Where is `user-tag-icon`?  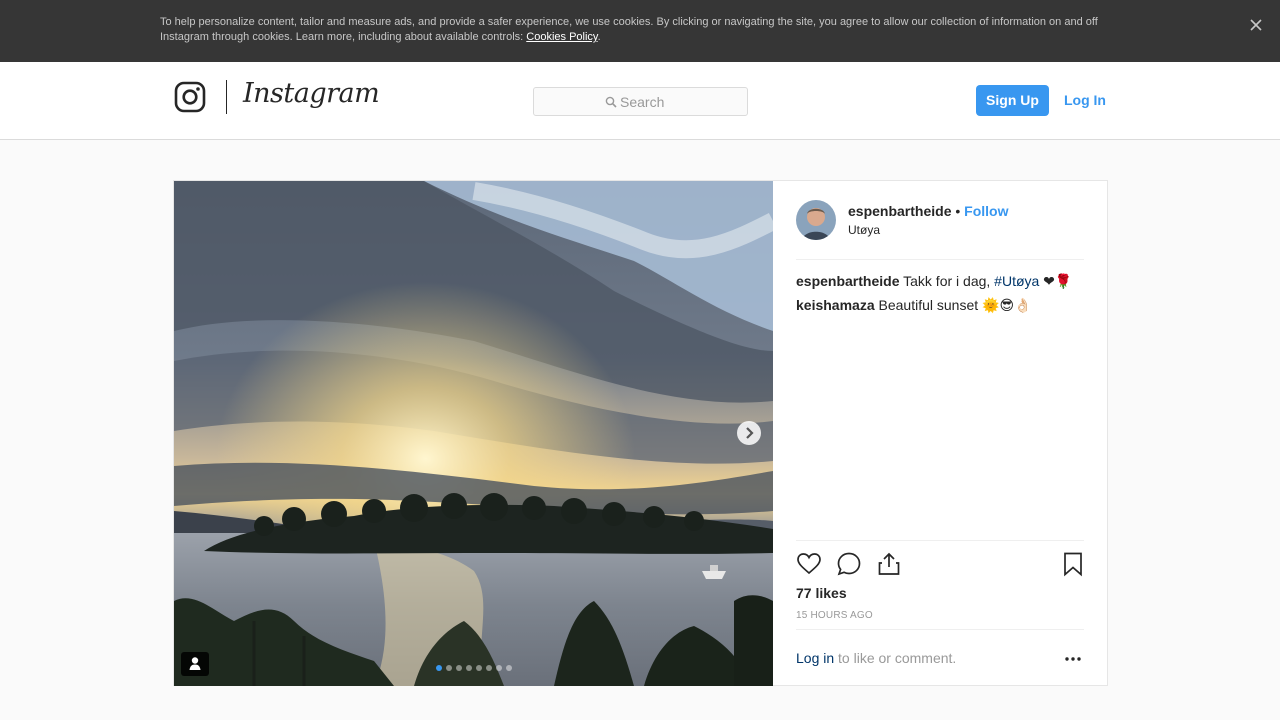
user-tag-icon is located at coordinates (195, 664).